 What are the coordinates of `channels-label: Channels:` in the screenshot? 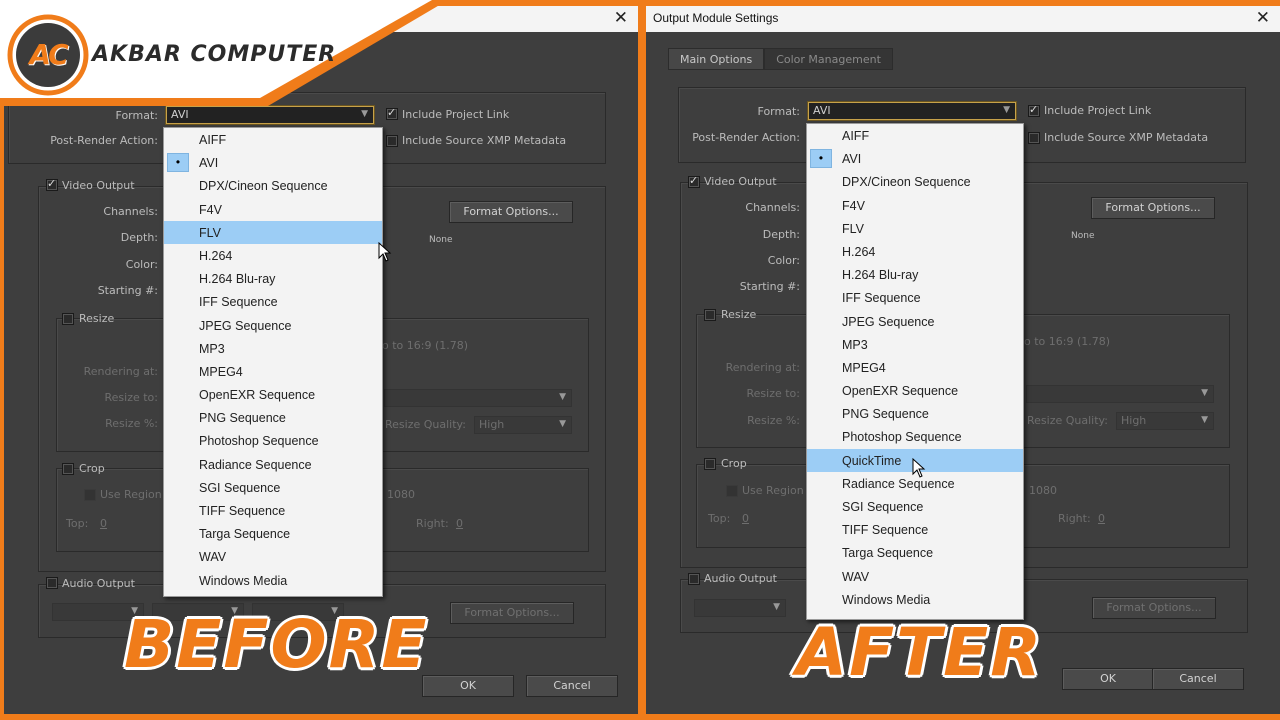 It's located at (772, 207).